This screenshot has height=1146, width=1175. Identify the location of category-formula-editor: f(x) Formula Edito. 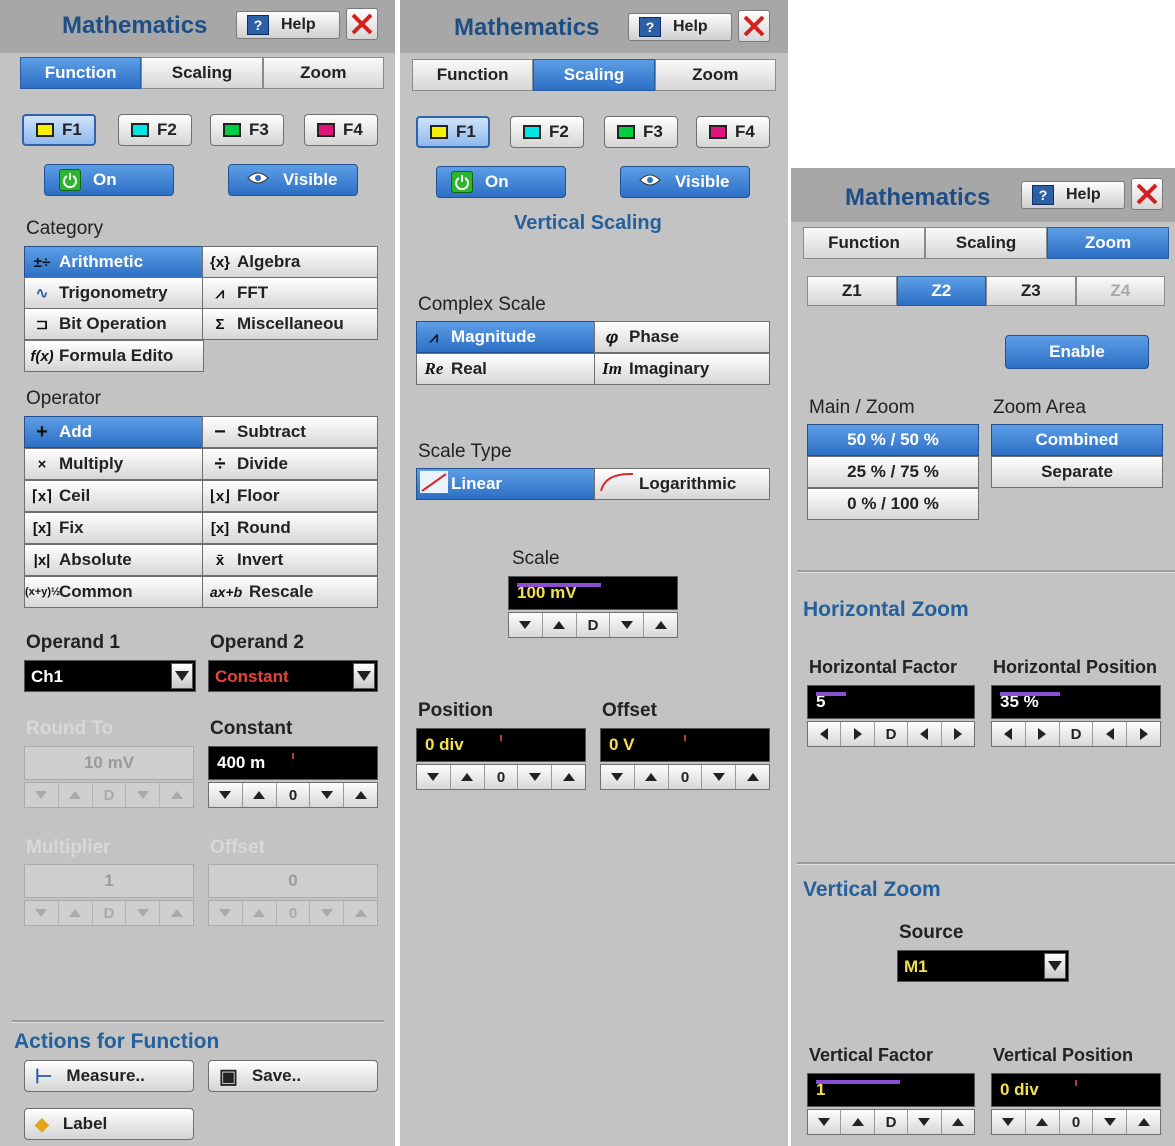
(114, 356).